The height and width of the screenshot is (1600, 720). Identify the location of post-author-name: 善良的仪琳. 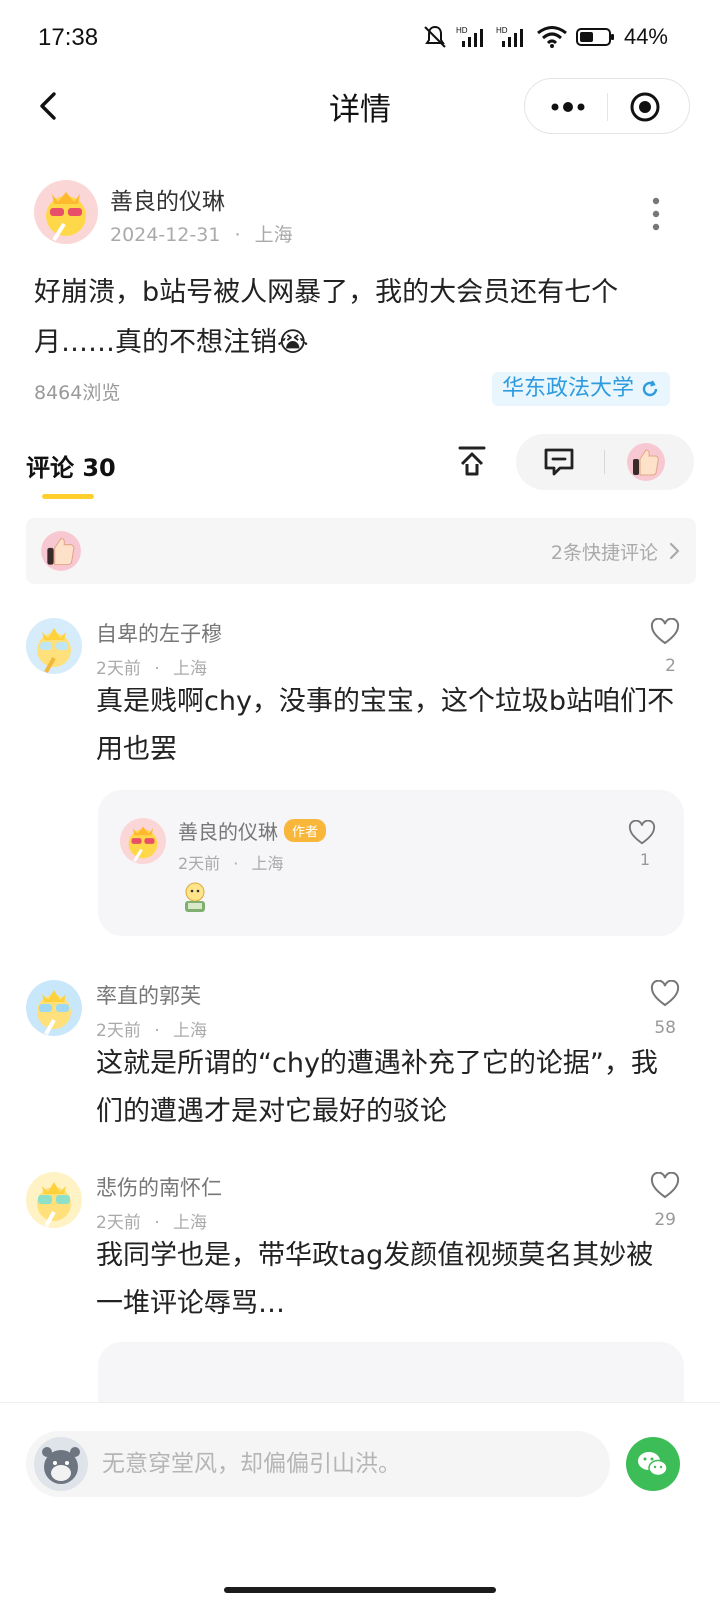
(167, 199).